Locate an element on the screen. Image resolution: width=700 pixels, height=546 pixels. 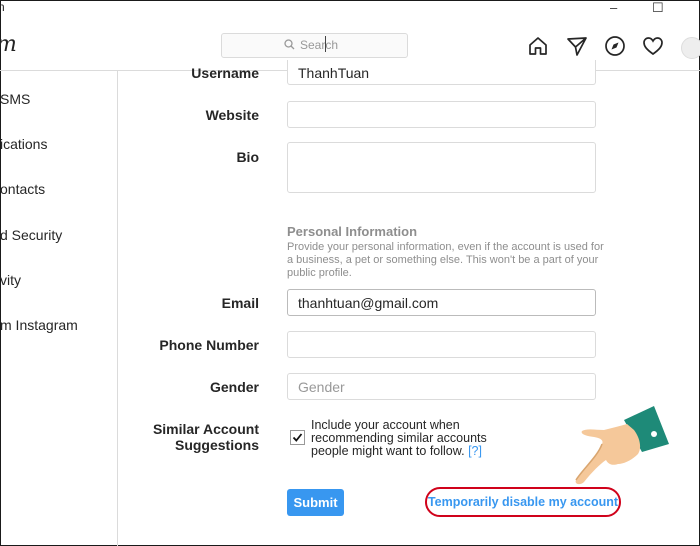
bio-textarea is located at coordinates (441, 167).